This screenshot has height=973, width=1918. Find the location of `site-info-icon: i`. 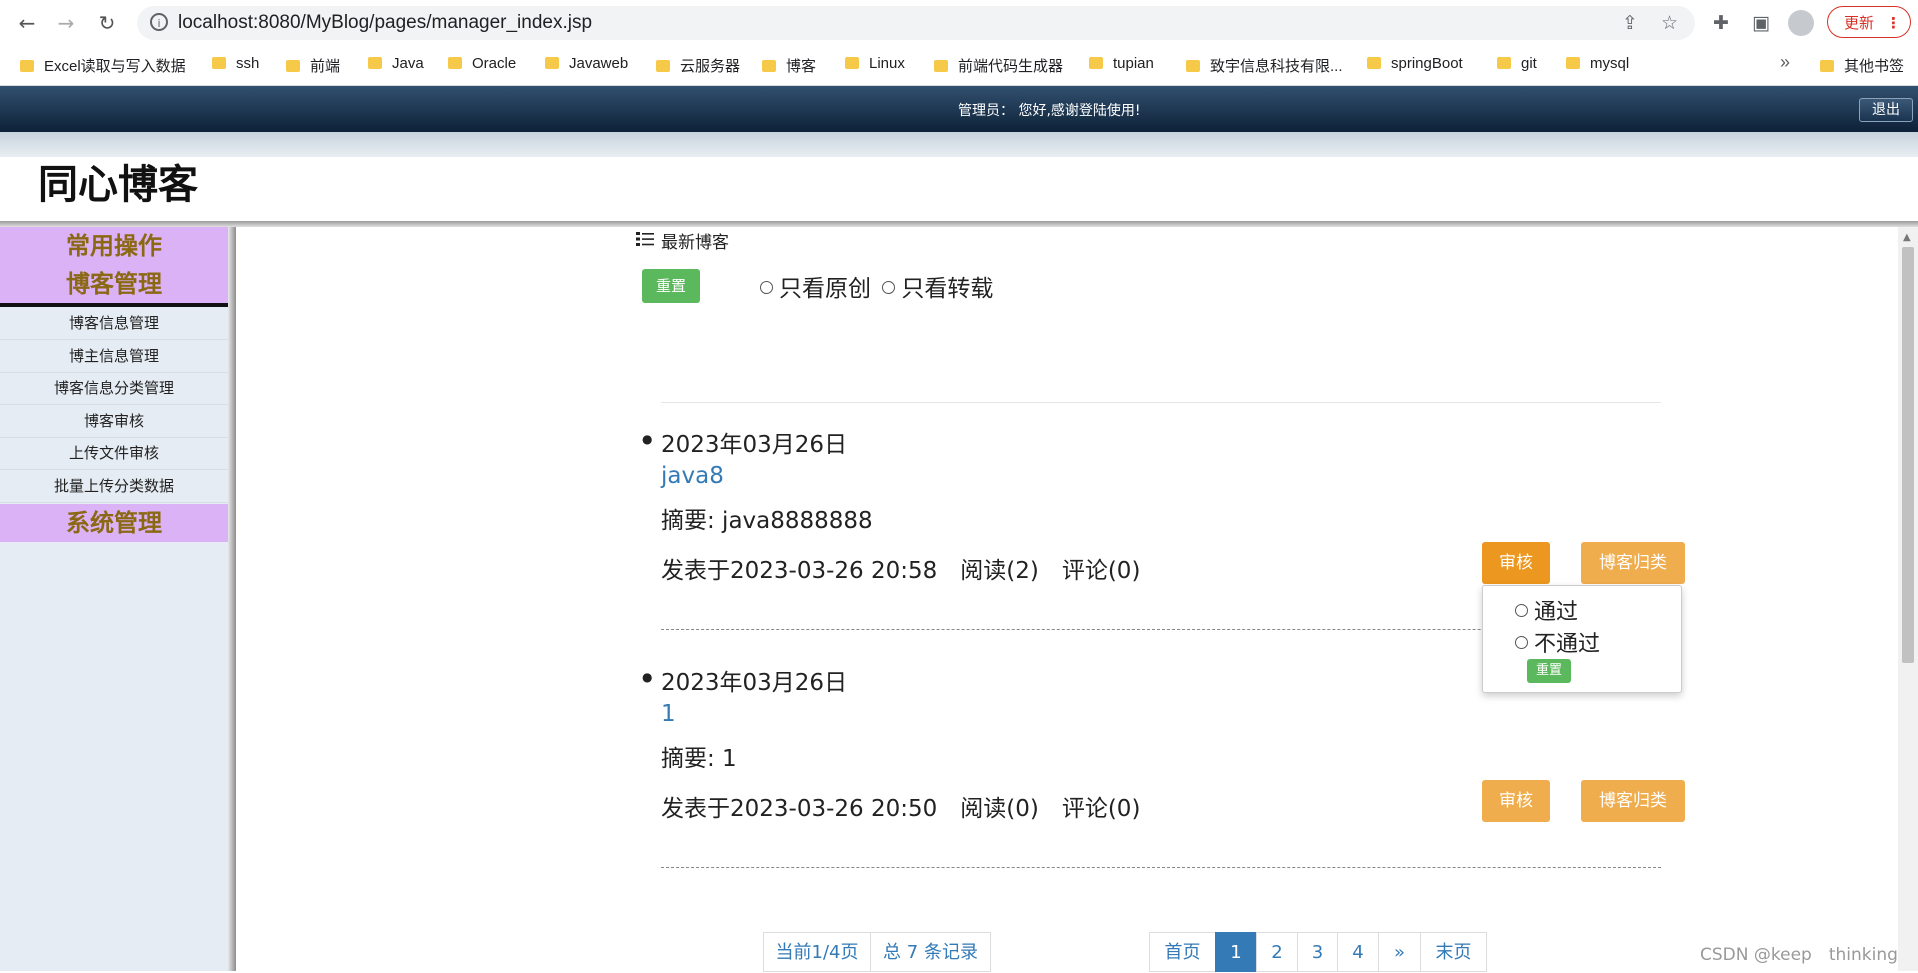

site-info-icon: i is located at coordinates (159, 22).